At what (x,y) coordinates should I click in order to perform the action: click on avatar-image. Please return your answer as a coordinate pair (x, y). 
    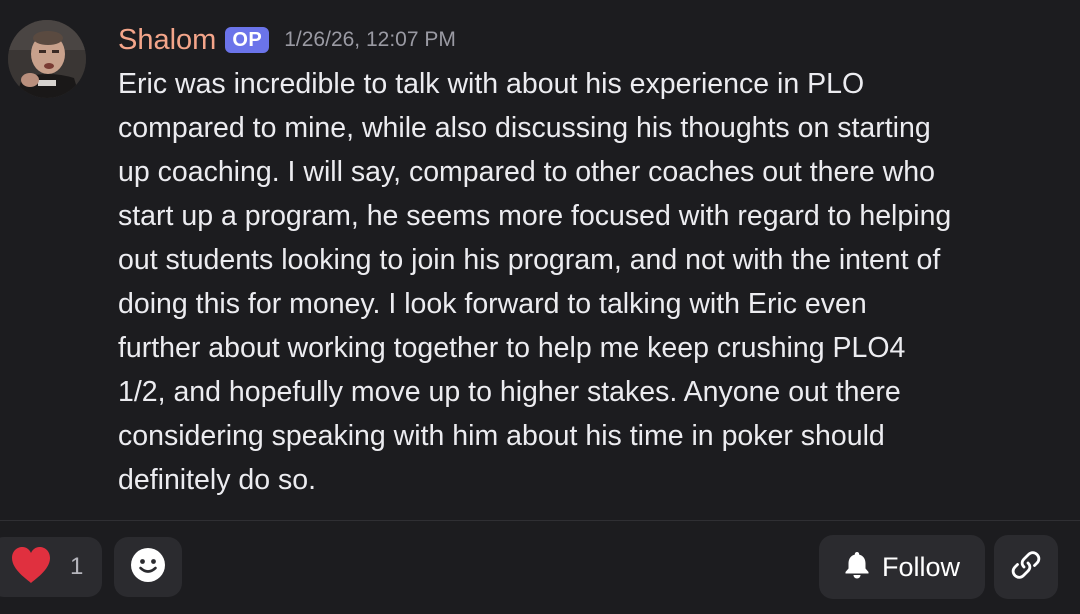
    Looking at the image, I should click on (47, 59).